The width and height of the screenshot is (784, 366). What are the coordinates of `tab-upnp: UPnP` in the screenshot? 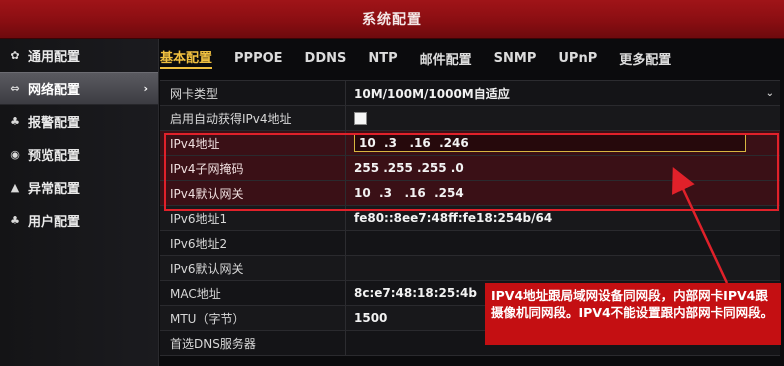 It's located at (577, 58).